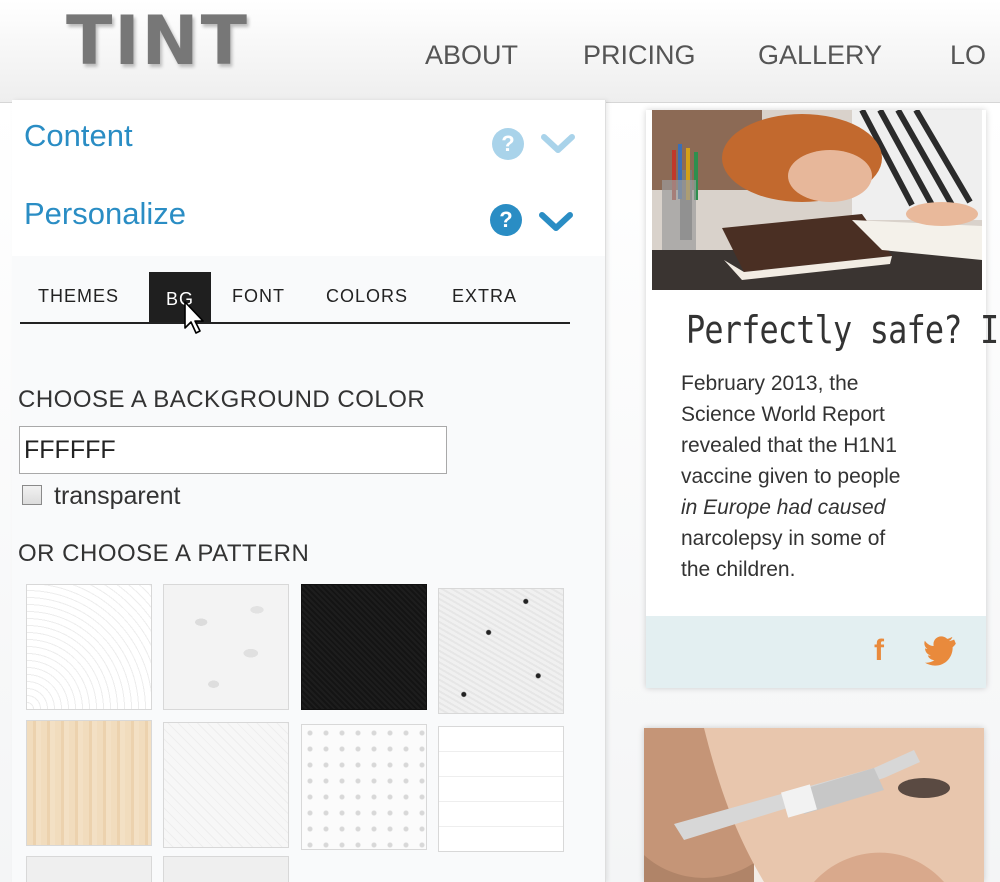 Image resolution: width=1000 pixels, height=882 pixels. What do you see at coordinates (738, 569) in the screenshot?
I see `post-text-line: the children.` at bounding box center [738, 569].